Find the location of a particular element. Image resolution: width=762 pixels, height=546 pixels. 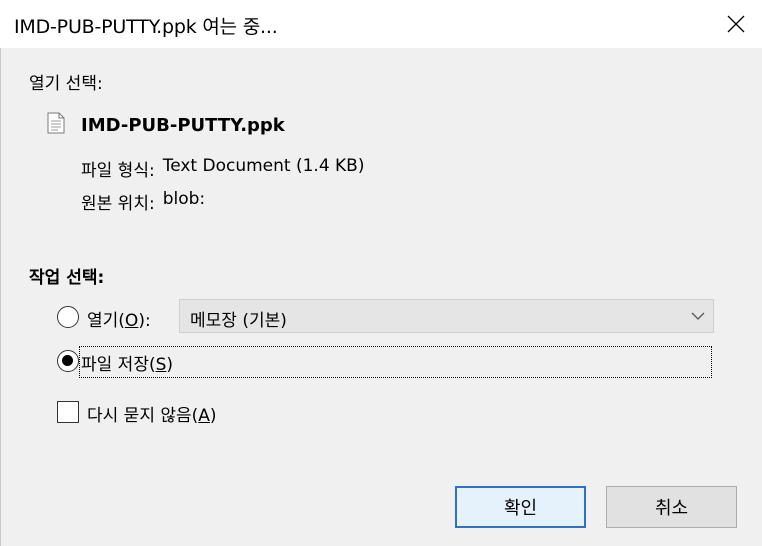

open-with-mnemonic: O is located at coordinates (131, 321).